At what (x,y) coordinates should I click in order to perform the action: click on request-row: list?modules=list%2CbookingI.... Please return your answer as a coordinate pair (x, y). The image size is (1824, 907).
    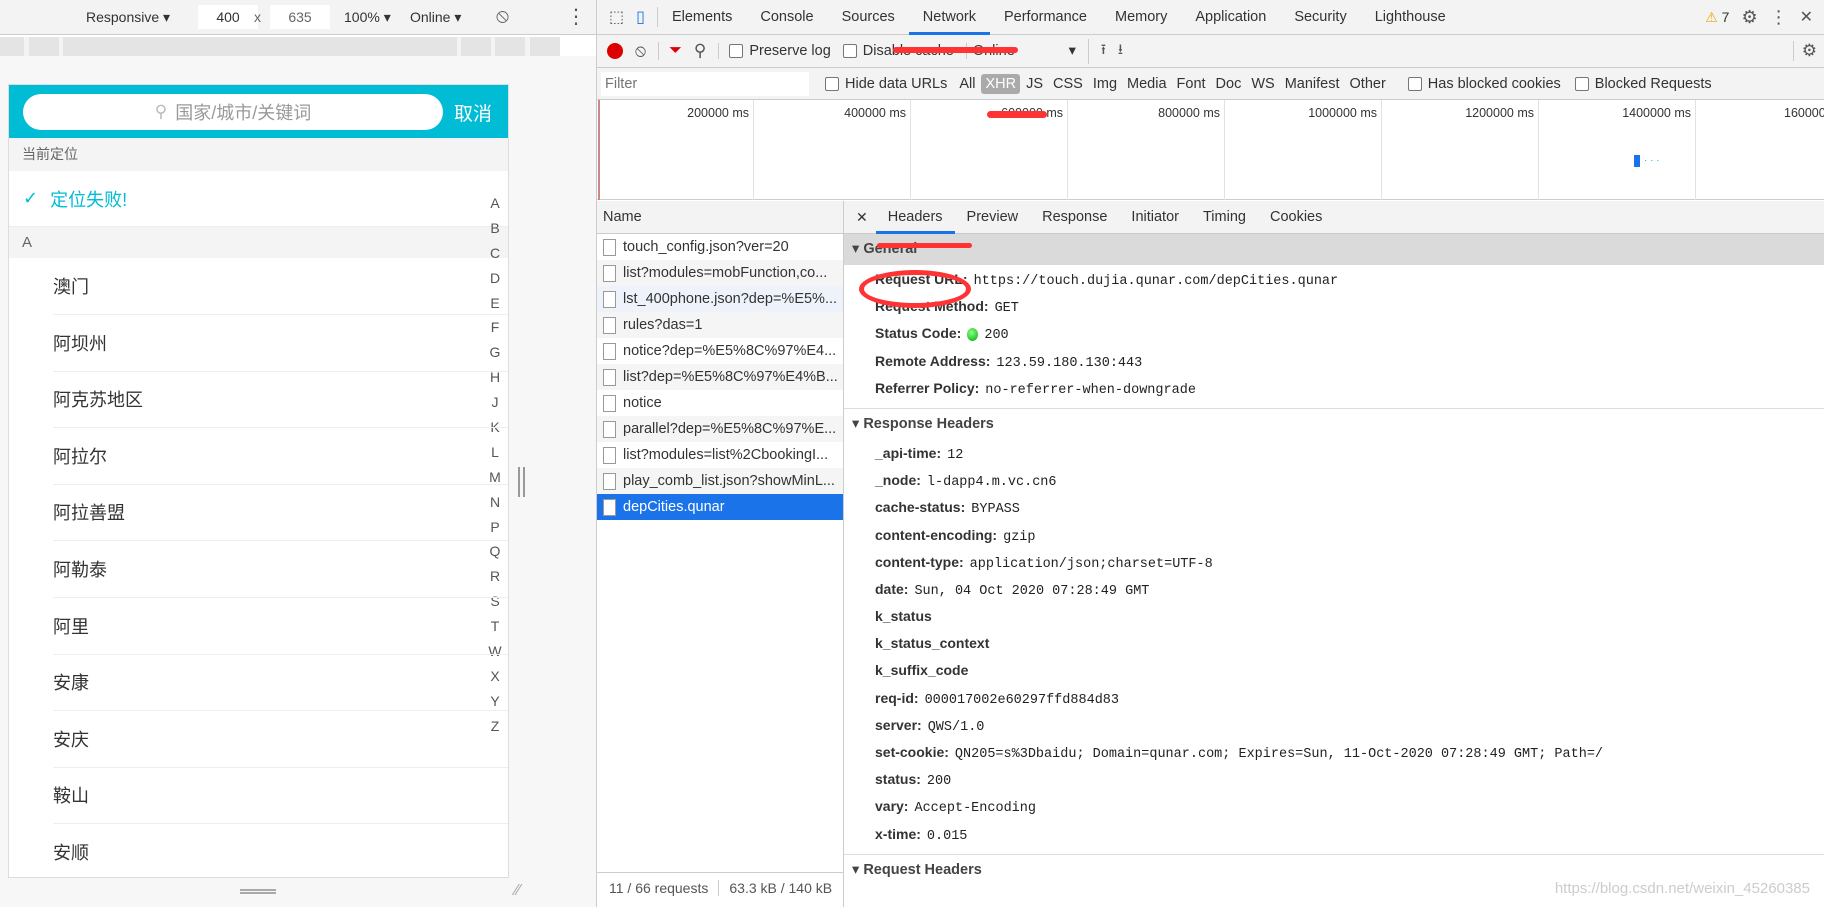
    Looking at the image, I should click on (720, 455).